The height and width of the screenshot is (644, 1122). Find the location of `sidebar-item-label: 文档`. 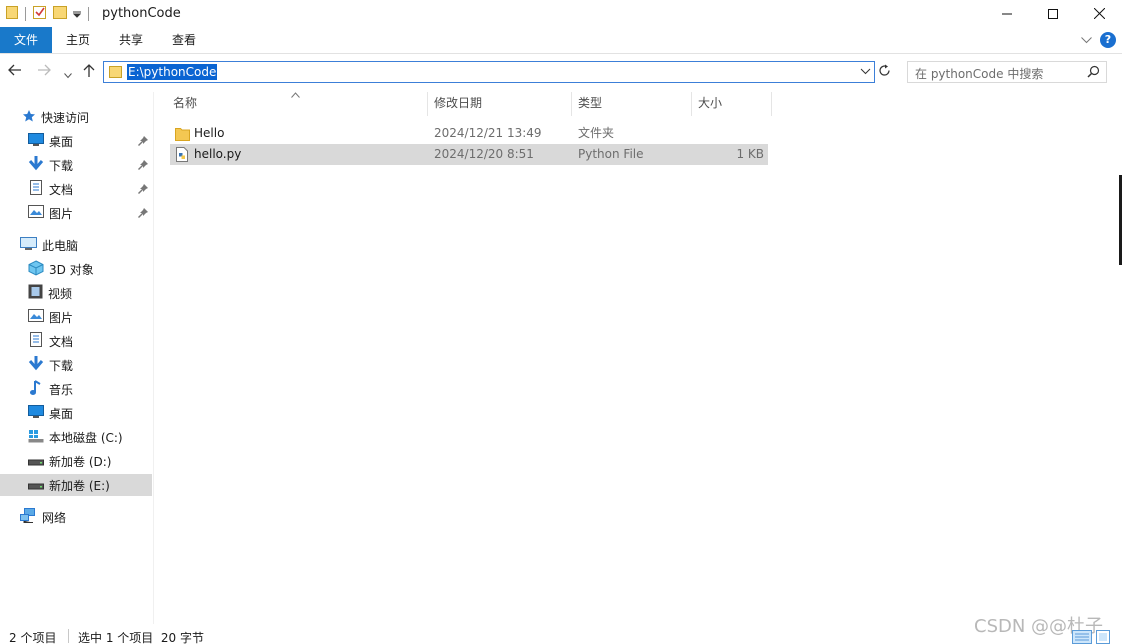

sidebar-item-label: 文档 is located at coordinates (61, 189).